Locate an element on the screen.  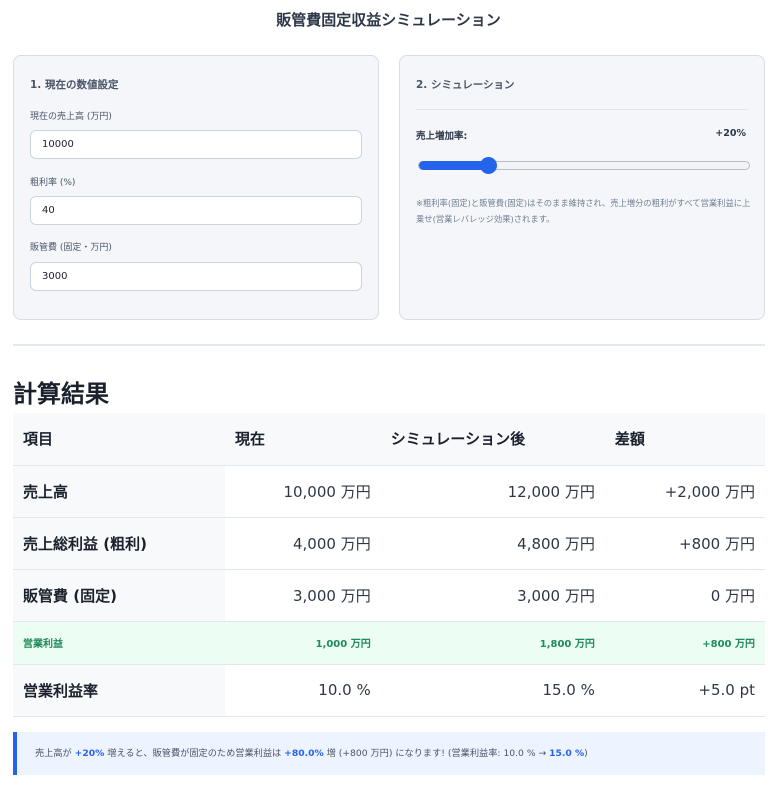
sales-input is located at coordinates (196, 144).